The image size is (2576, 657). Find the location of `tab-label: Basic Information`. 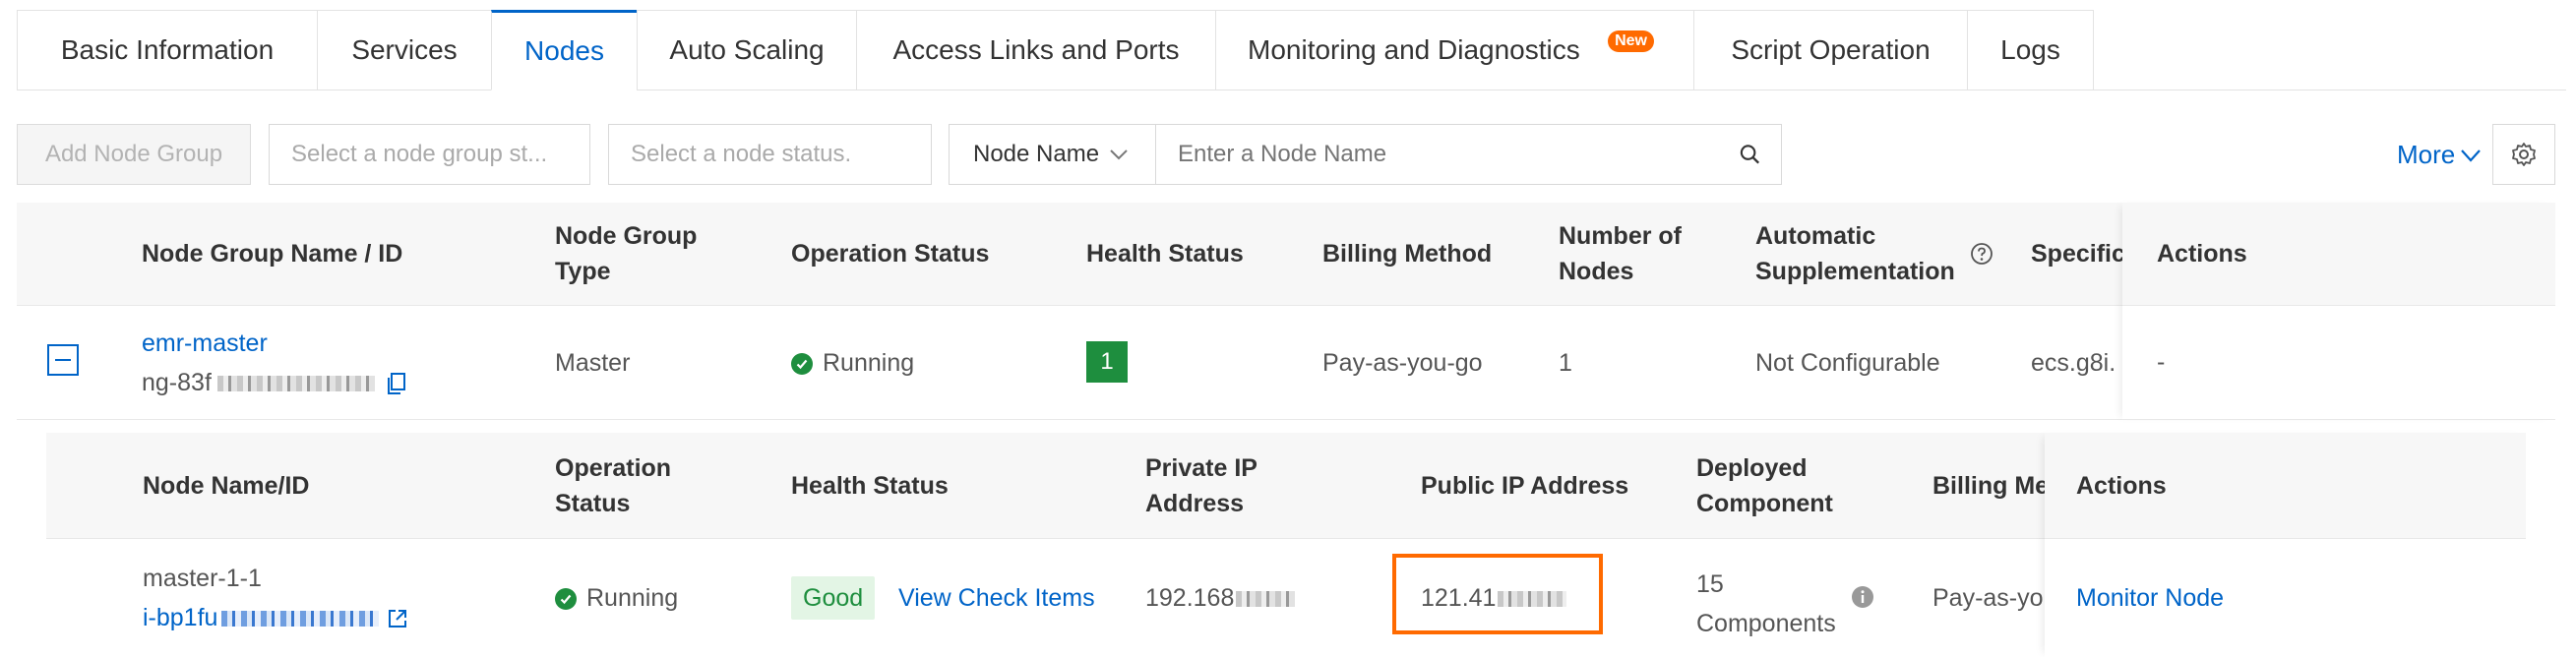

tab-label: Basic Information is located at coordinates (167, 49).